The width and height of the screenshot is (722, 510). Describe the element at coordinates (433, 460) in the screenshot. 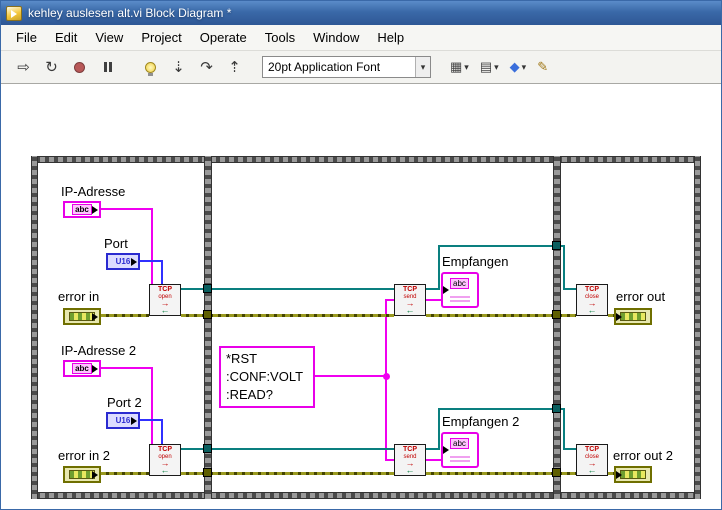

I see `wire-received2-string` at that location.